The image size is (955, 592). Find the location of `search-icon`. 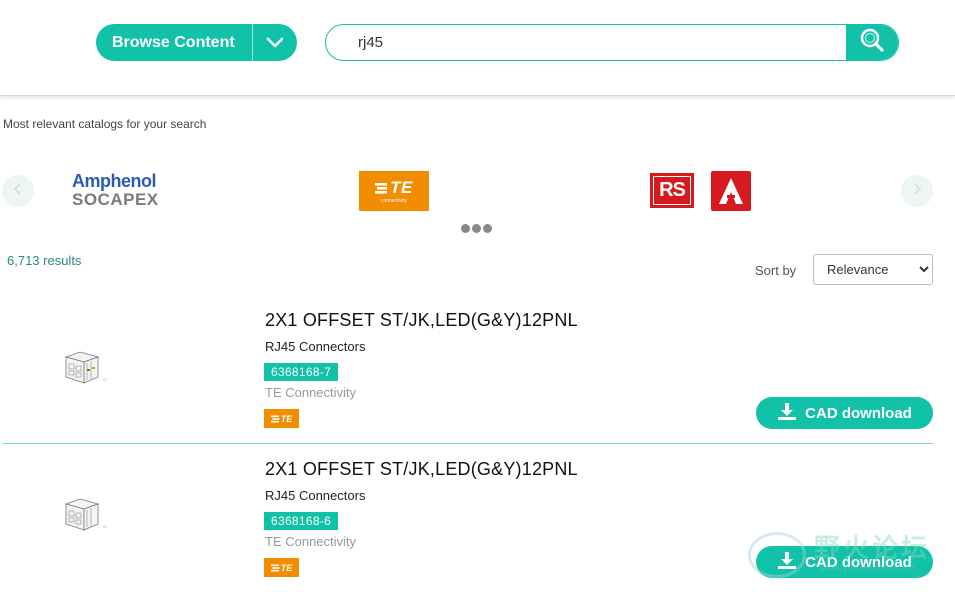

search-icon is located at coordinates (872, 42).